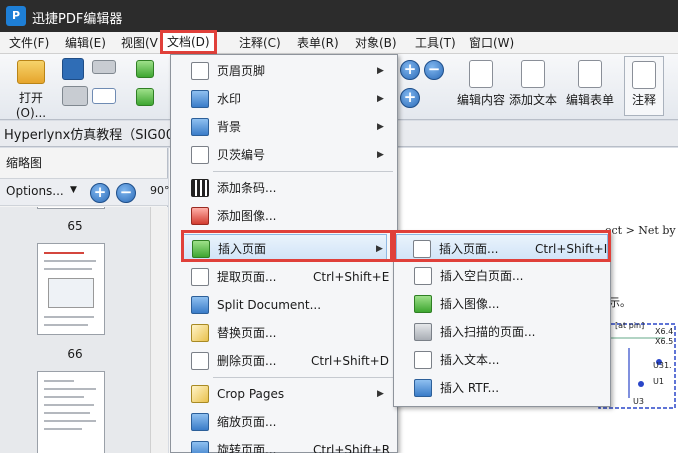  I want to click on thumbnail-scrollbar, so click(159, 330).